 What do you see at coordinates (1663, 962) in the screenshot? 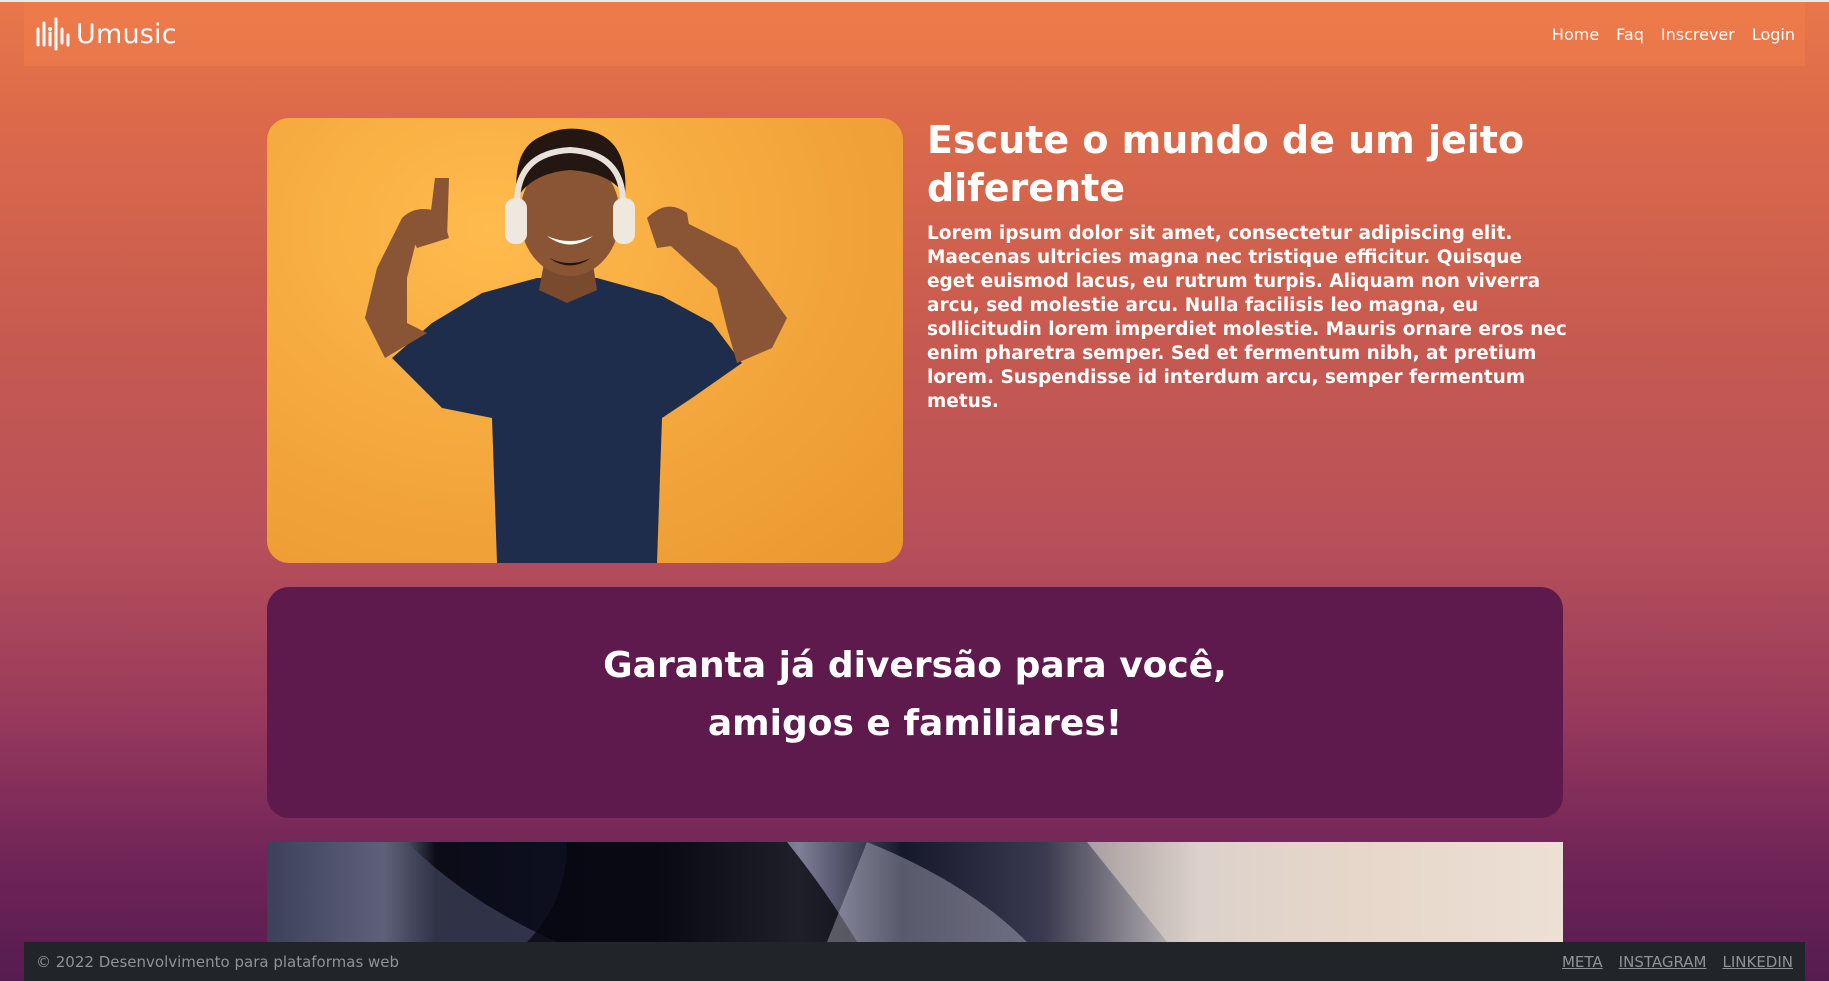
I see `footer-link-instagram: INSTAGRAM` at bounding box center [1663, 962].